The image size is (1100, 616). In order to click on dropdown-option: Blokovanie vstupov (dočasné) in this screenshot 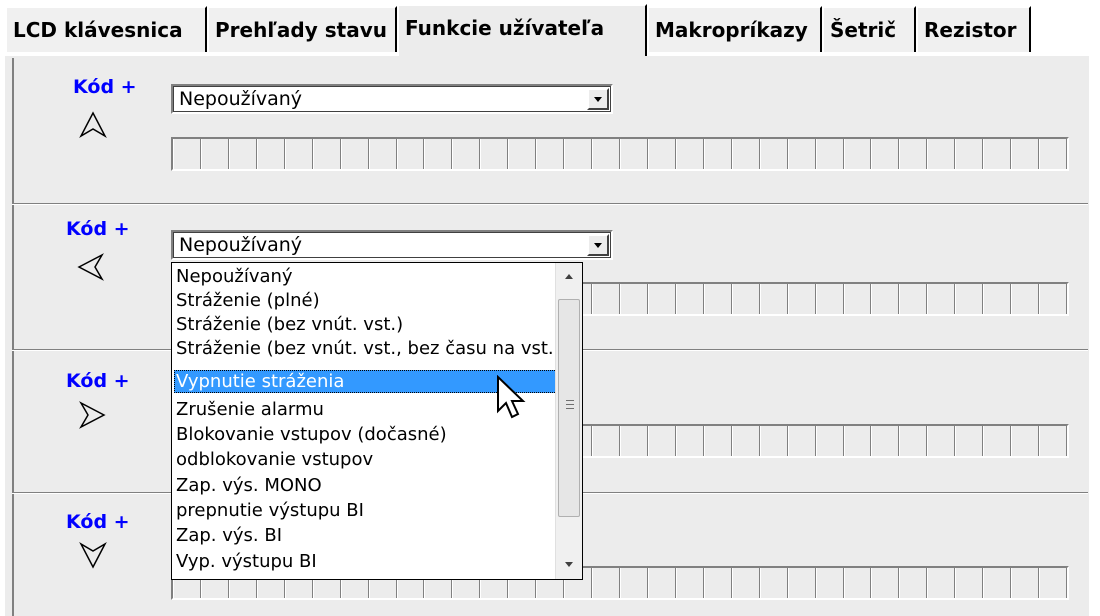, I will do `click(376, 434)`.